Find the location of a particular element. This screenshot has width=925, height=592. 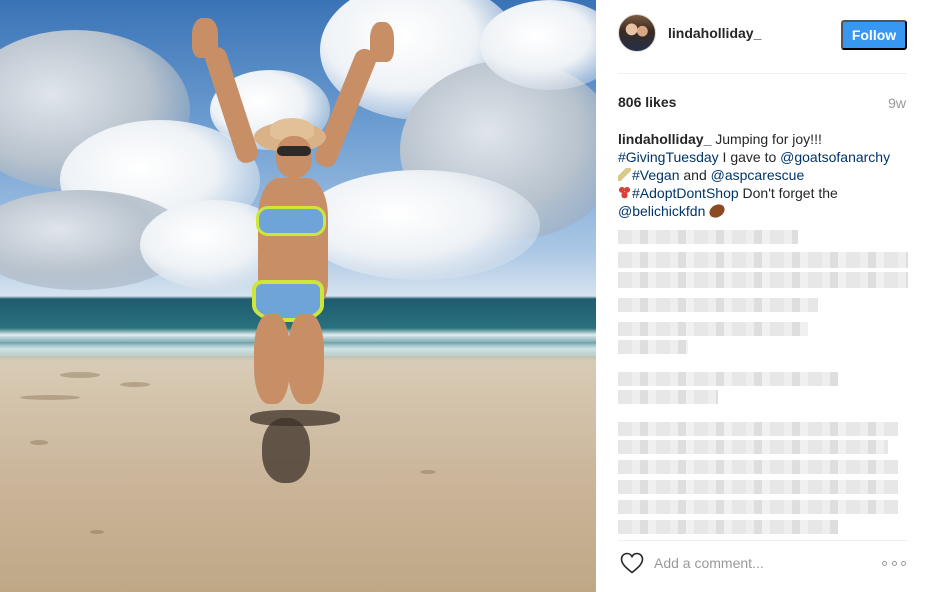

mention-aspcarescue: @aspcarescue is located at coordinates (758, 175).